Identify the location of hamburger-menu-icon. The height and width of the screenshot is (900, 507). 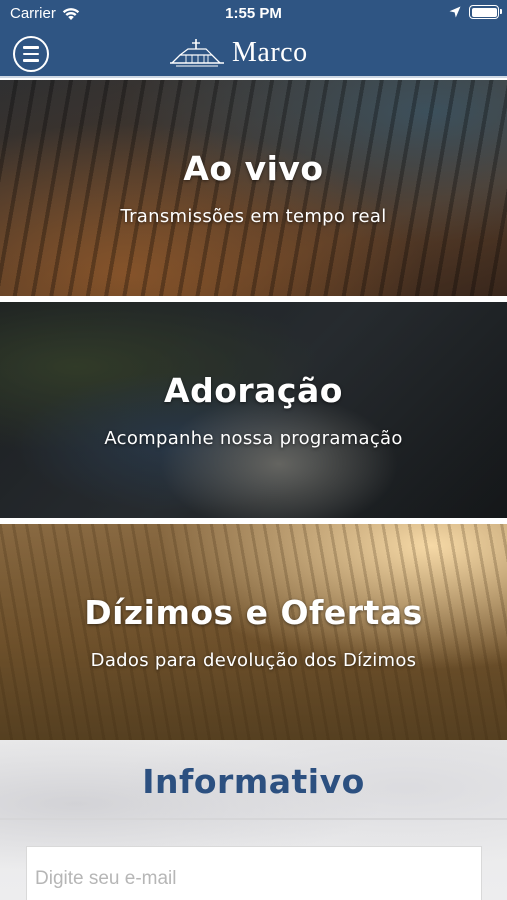
(31, 54).